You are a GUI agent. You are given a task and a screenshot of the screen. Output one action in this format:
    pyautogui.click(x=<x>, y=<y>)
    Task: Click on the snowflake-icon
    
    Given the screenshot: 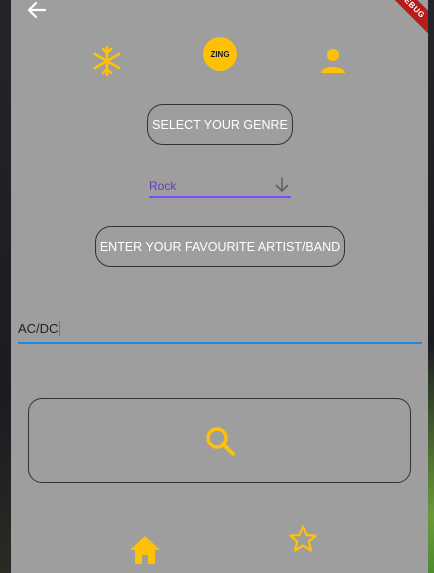 What is the action you would take?
    pyautogui.click(x=107, y=61)
    